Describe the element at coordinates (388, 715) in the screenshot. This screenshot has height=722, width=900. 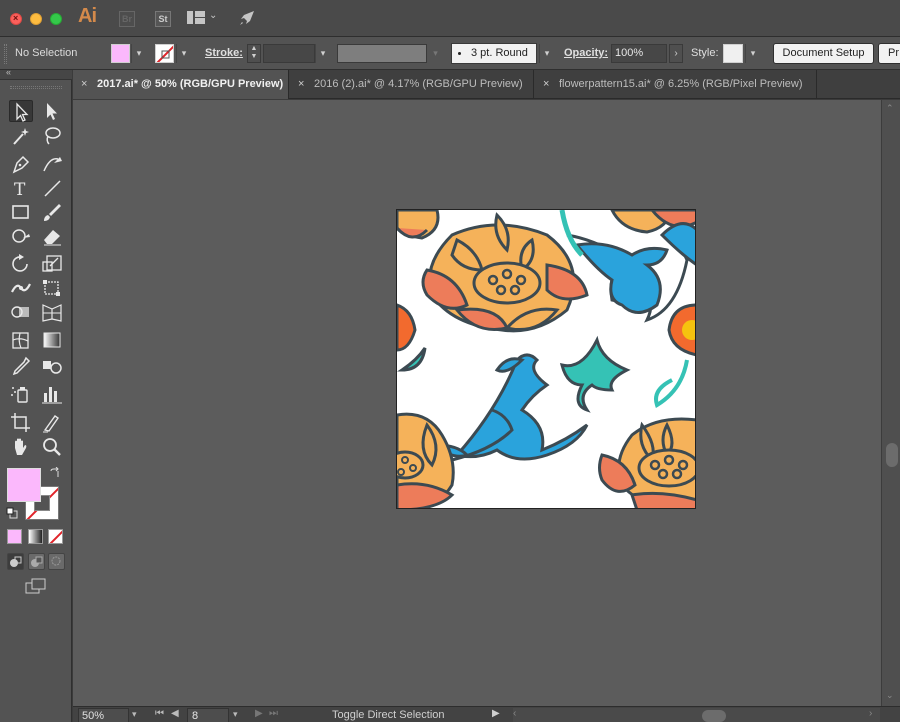
I see `status-text: Toggle Direct Selection` at that location.